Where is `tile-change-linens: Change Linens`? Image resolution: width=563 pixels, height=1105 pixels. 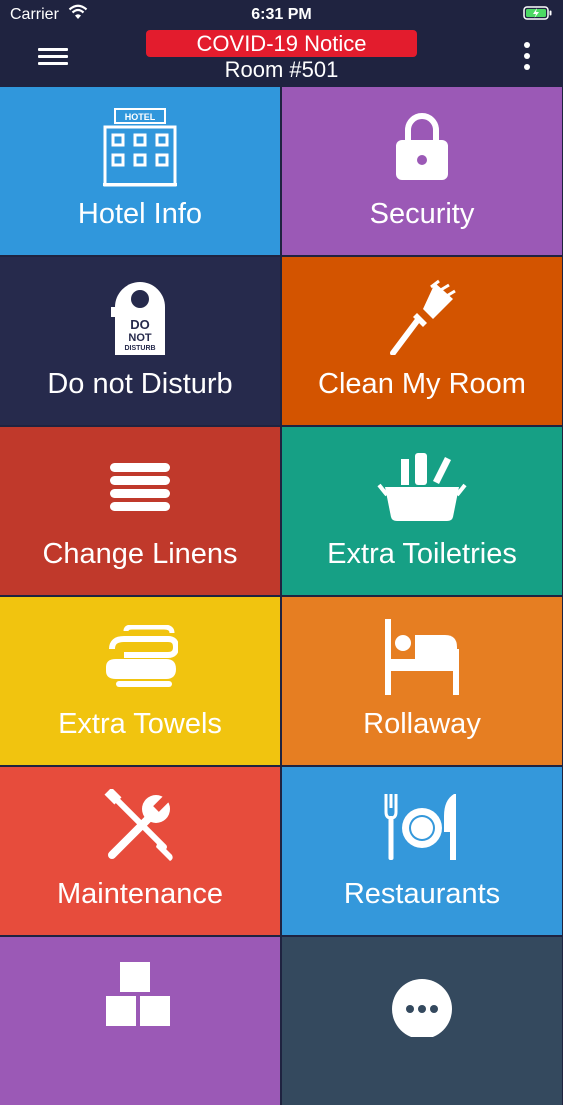 tile-change-linens: Change Linens is located at coordinates (140, 511).